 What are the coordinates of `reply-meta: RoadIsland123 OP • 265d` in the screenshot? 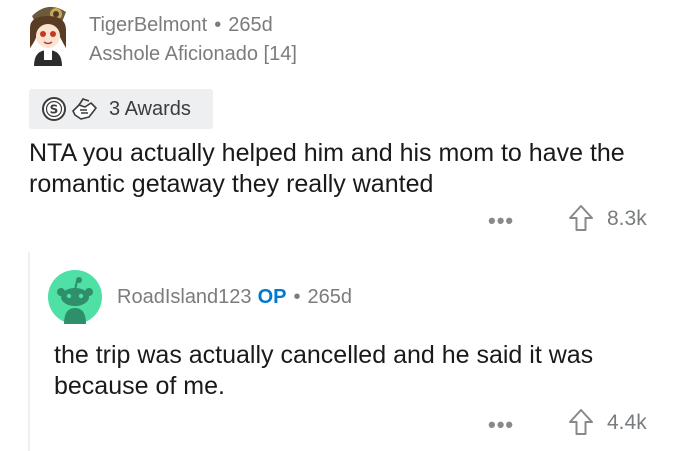 It's located at (234, 297).